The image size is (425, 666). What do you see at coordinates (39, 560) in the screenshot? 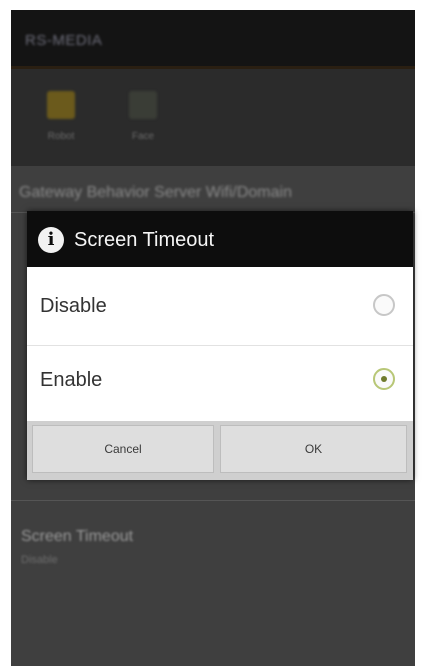
I see `list-item-subtitle: Disable` at bounding box center [39, 560].